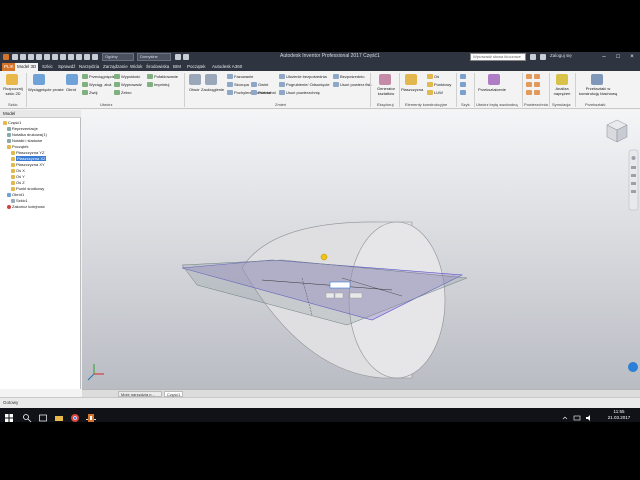 The image size is (640, 480). What do you see at coordinates (161, 84) in the screenshot?
I see `import-button: Imprintuj` at bounding box center [161, 84].